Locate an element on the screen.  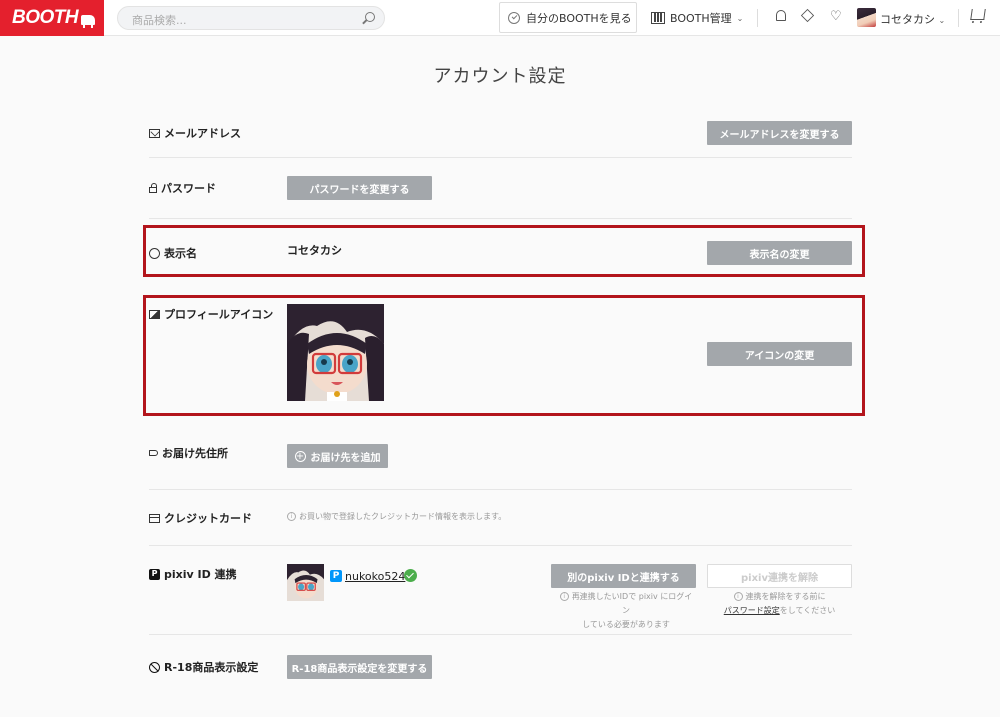
ban-icon is located at coordinates (154, 667).